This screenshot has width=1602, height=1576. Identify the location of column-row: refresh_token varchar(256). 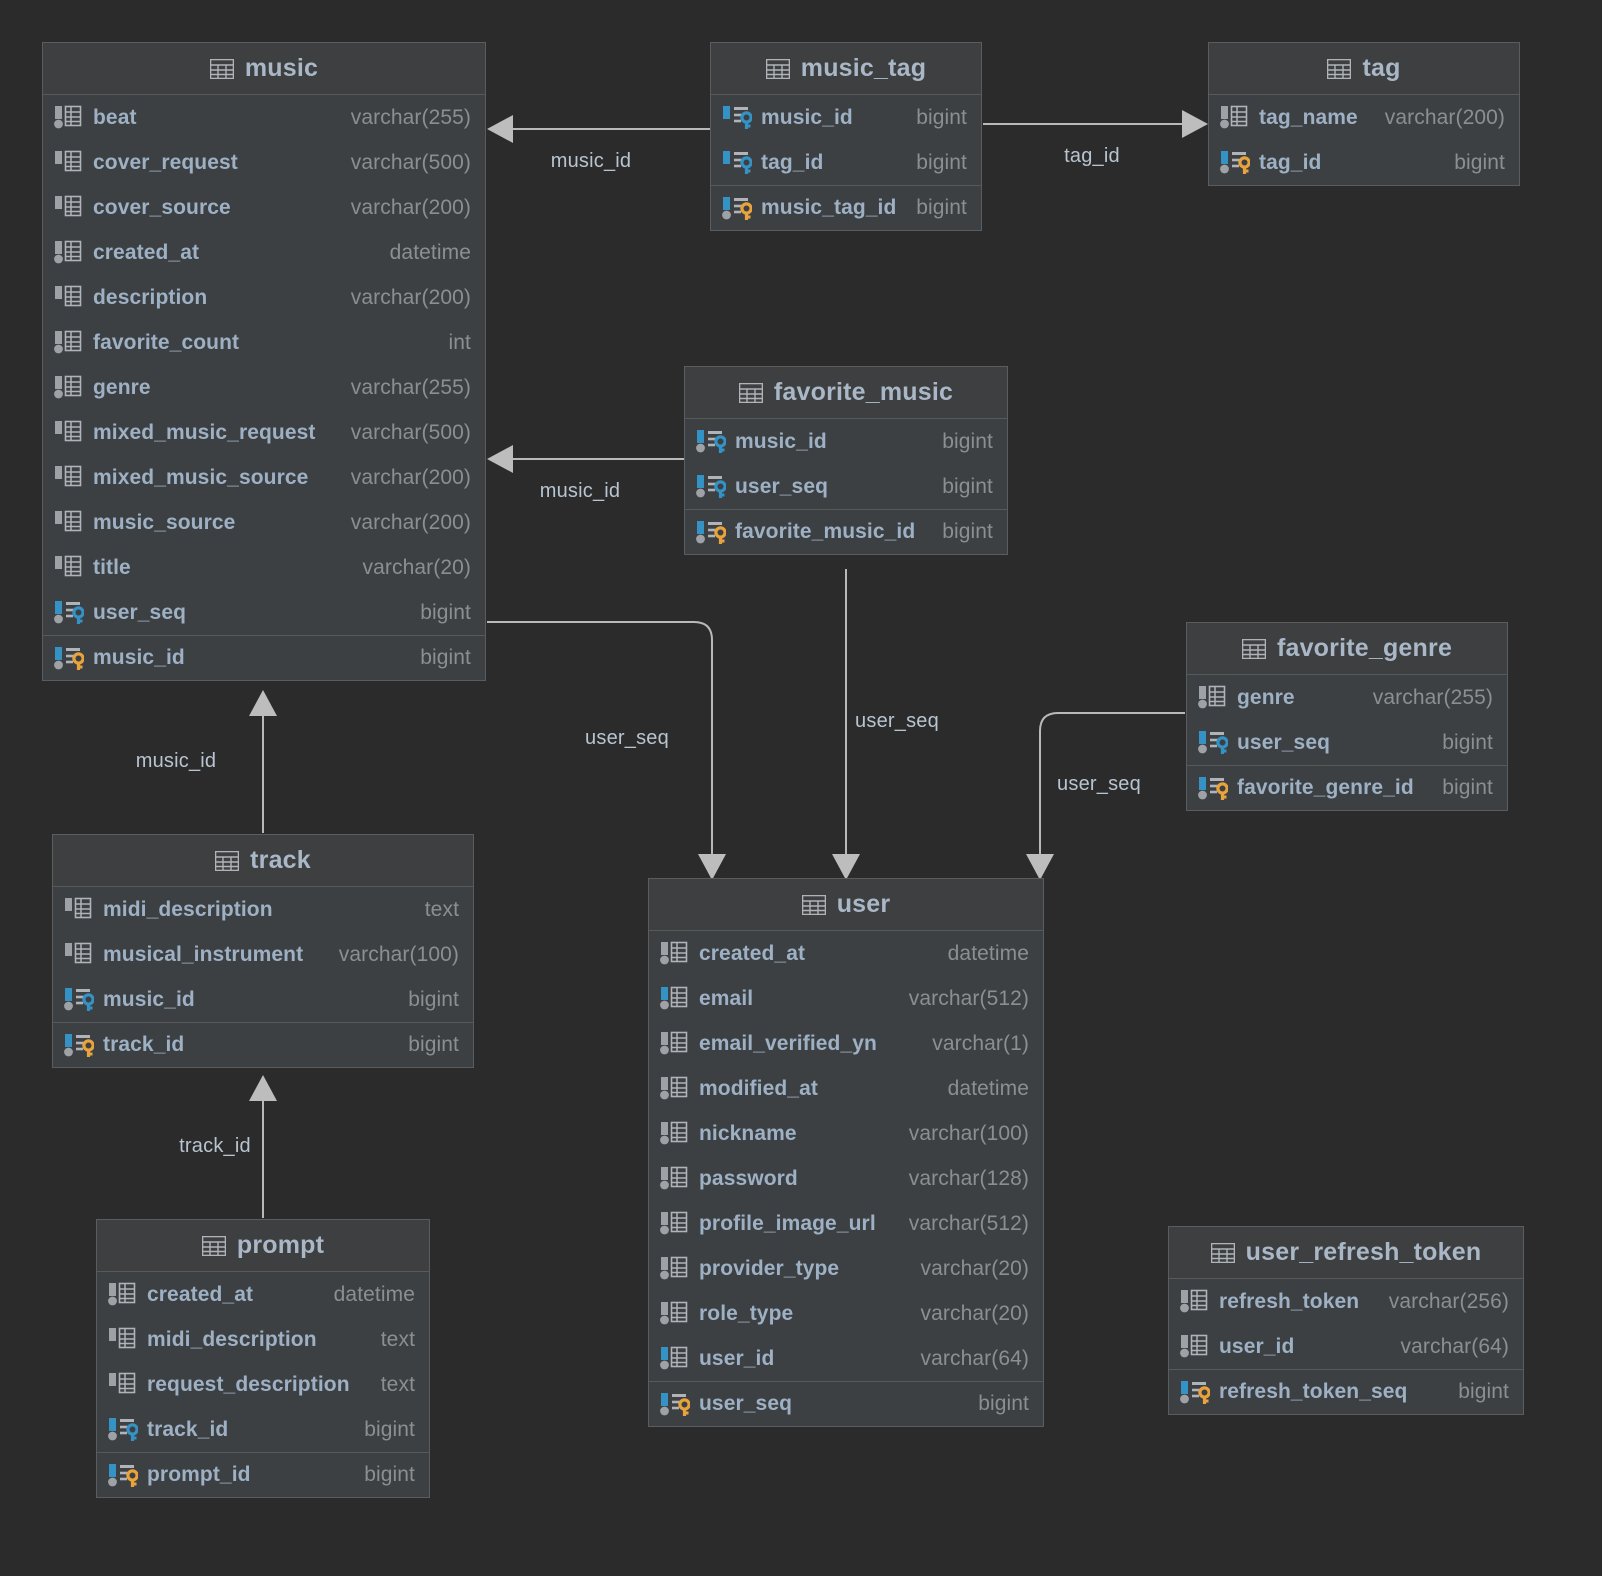
(1346, 1301).